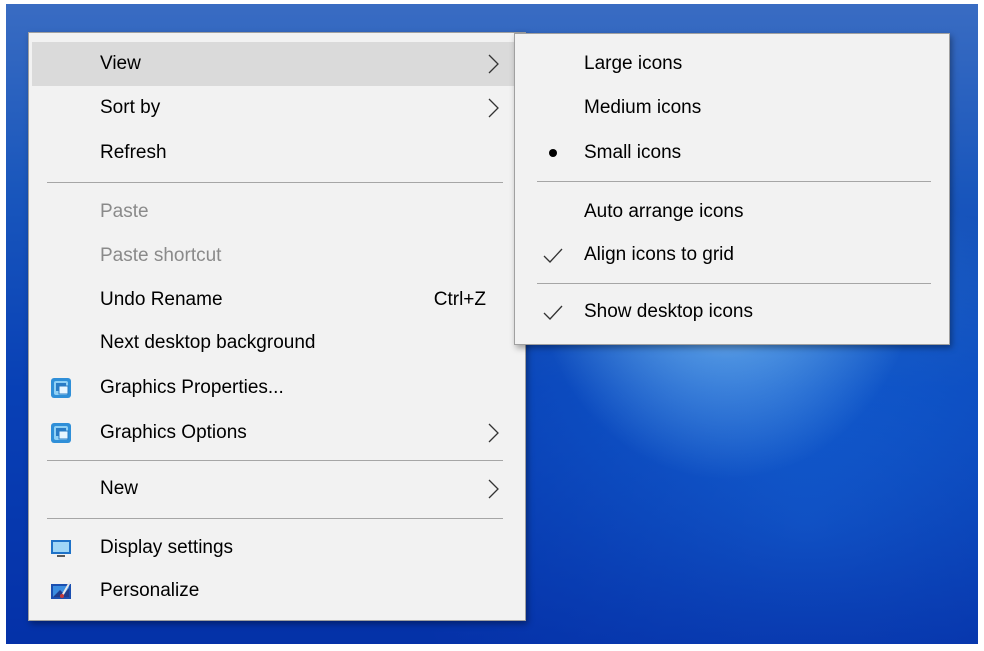 This screenshot has width=984, height=651. I want to click on menu-item-label: New, so click(119, 488).